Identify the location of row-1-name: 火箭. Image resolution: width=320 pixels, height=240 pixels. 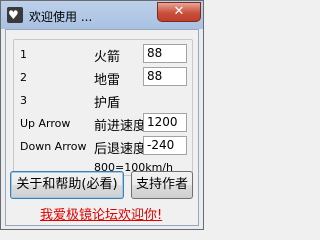
(107, 57).